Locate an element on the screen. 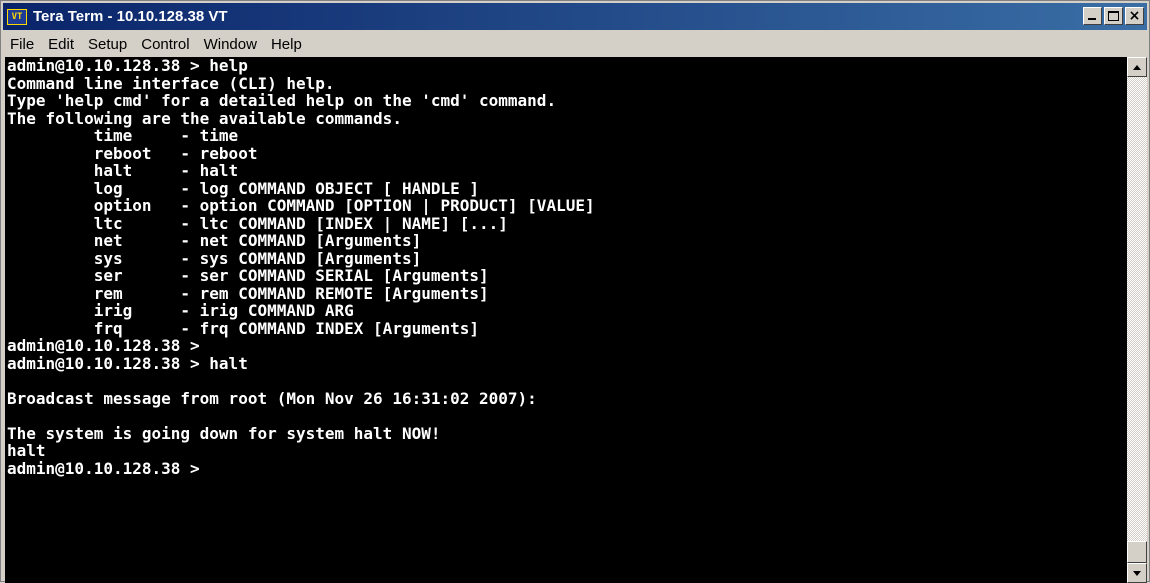  scrollbar-thumb is located at coordinates (1137, 552).